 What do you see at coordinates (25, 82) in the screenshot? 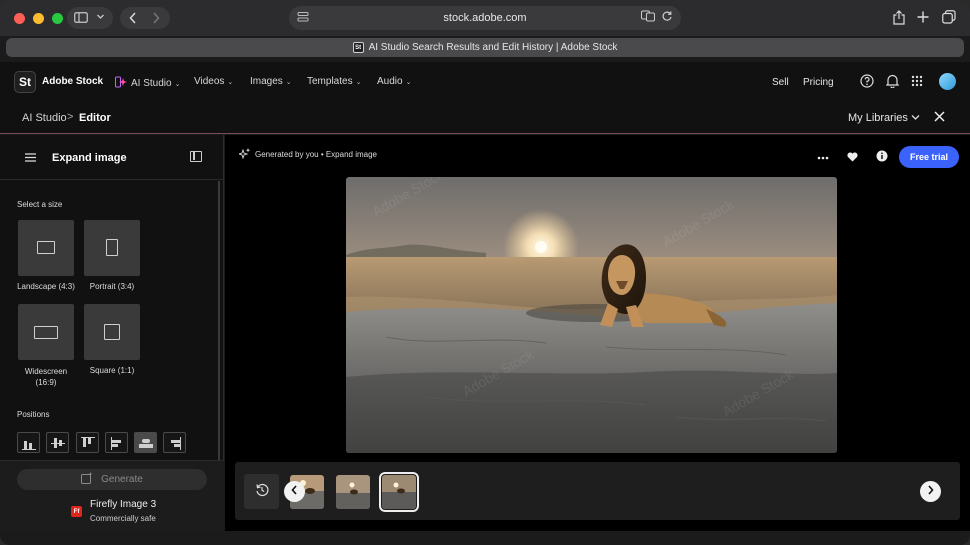
I see `adobe-stock-logo: St` at bounding box center [25, 82].